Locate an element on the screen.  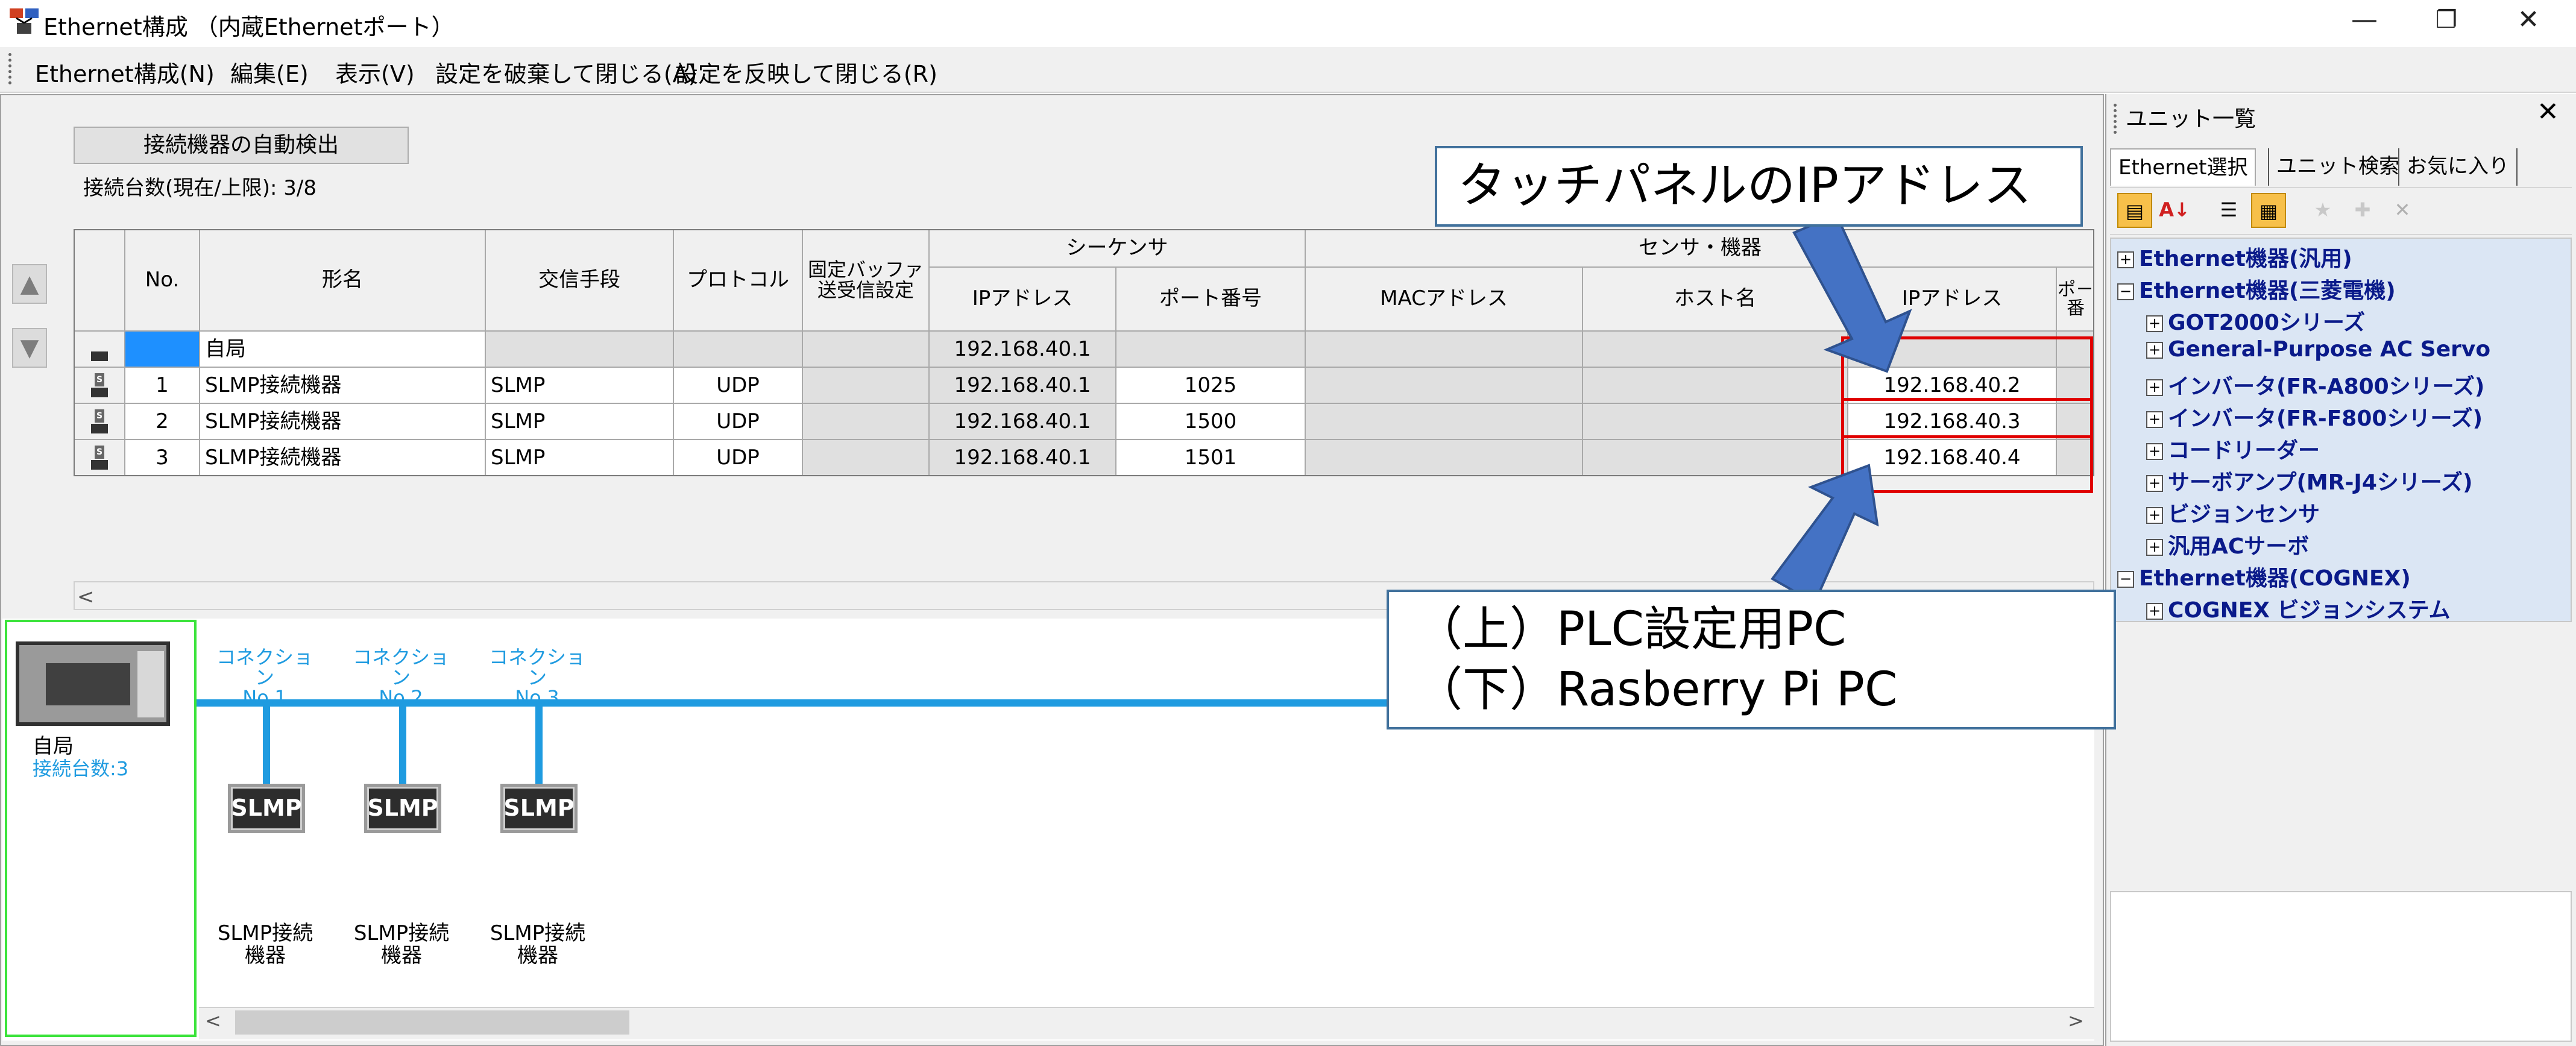
menu-apply-and-close: 設定を反映して閉じる(R) is located at coordinates (806, 72).